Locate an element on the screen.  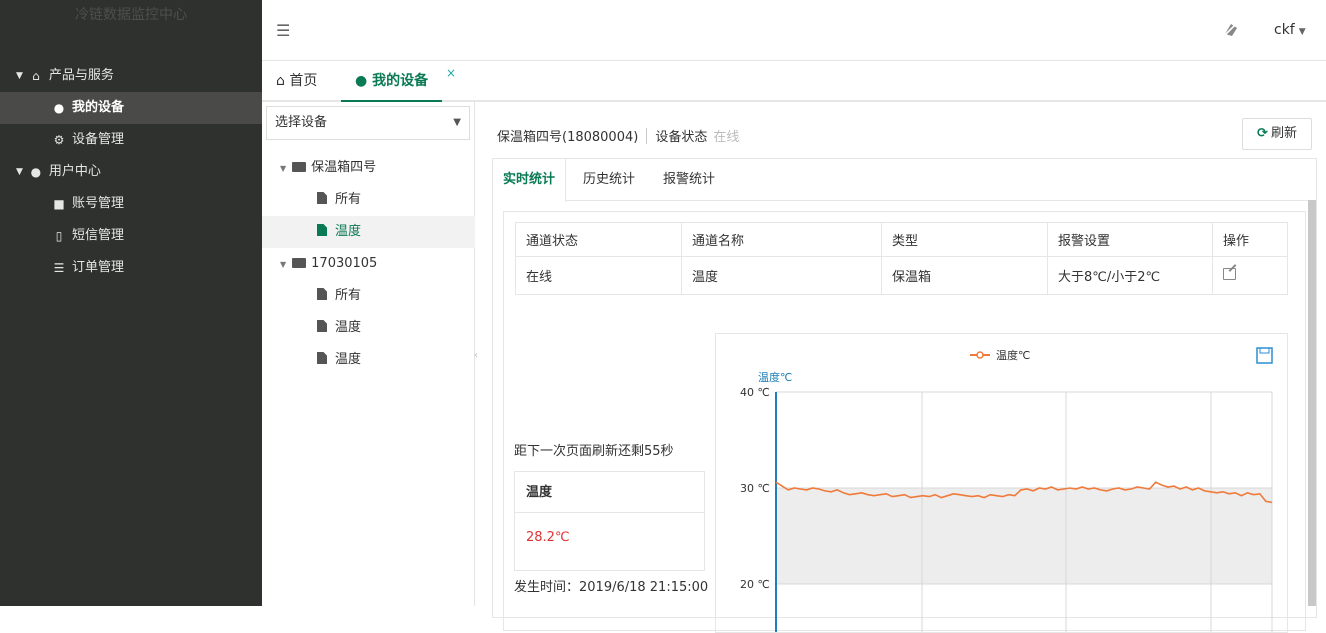
divider is located at coordinates (647, 136).